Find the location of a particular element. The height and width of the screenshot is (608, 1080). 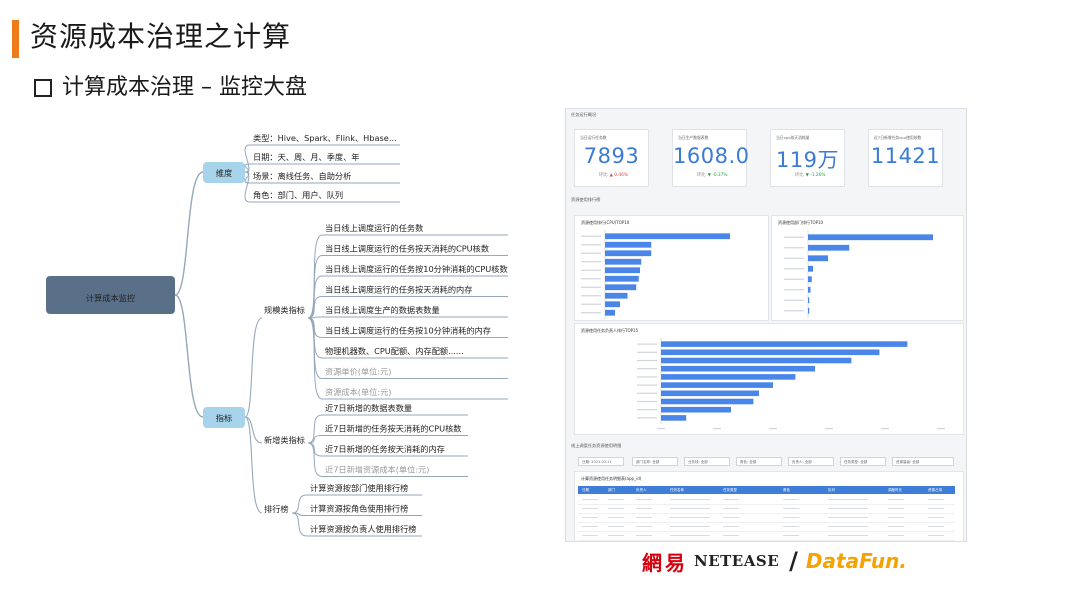

table-row is located at coordinates (766, 536).